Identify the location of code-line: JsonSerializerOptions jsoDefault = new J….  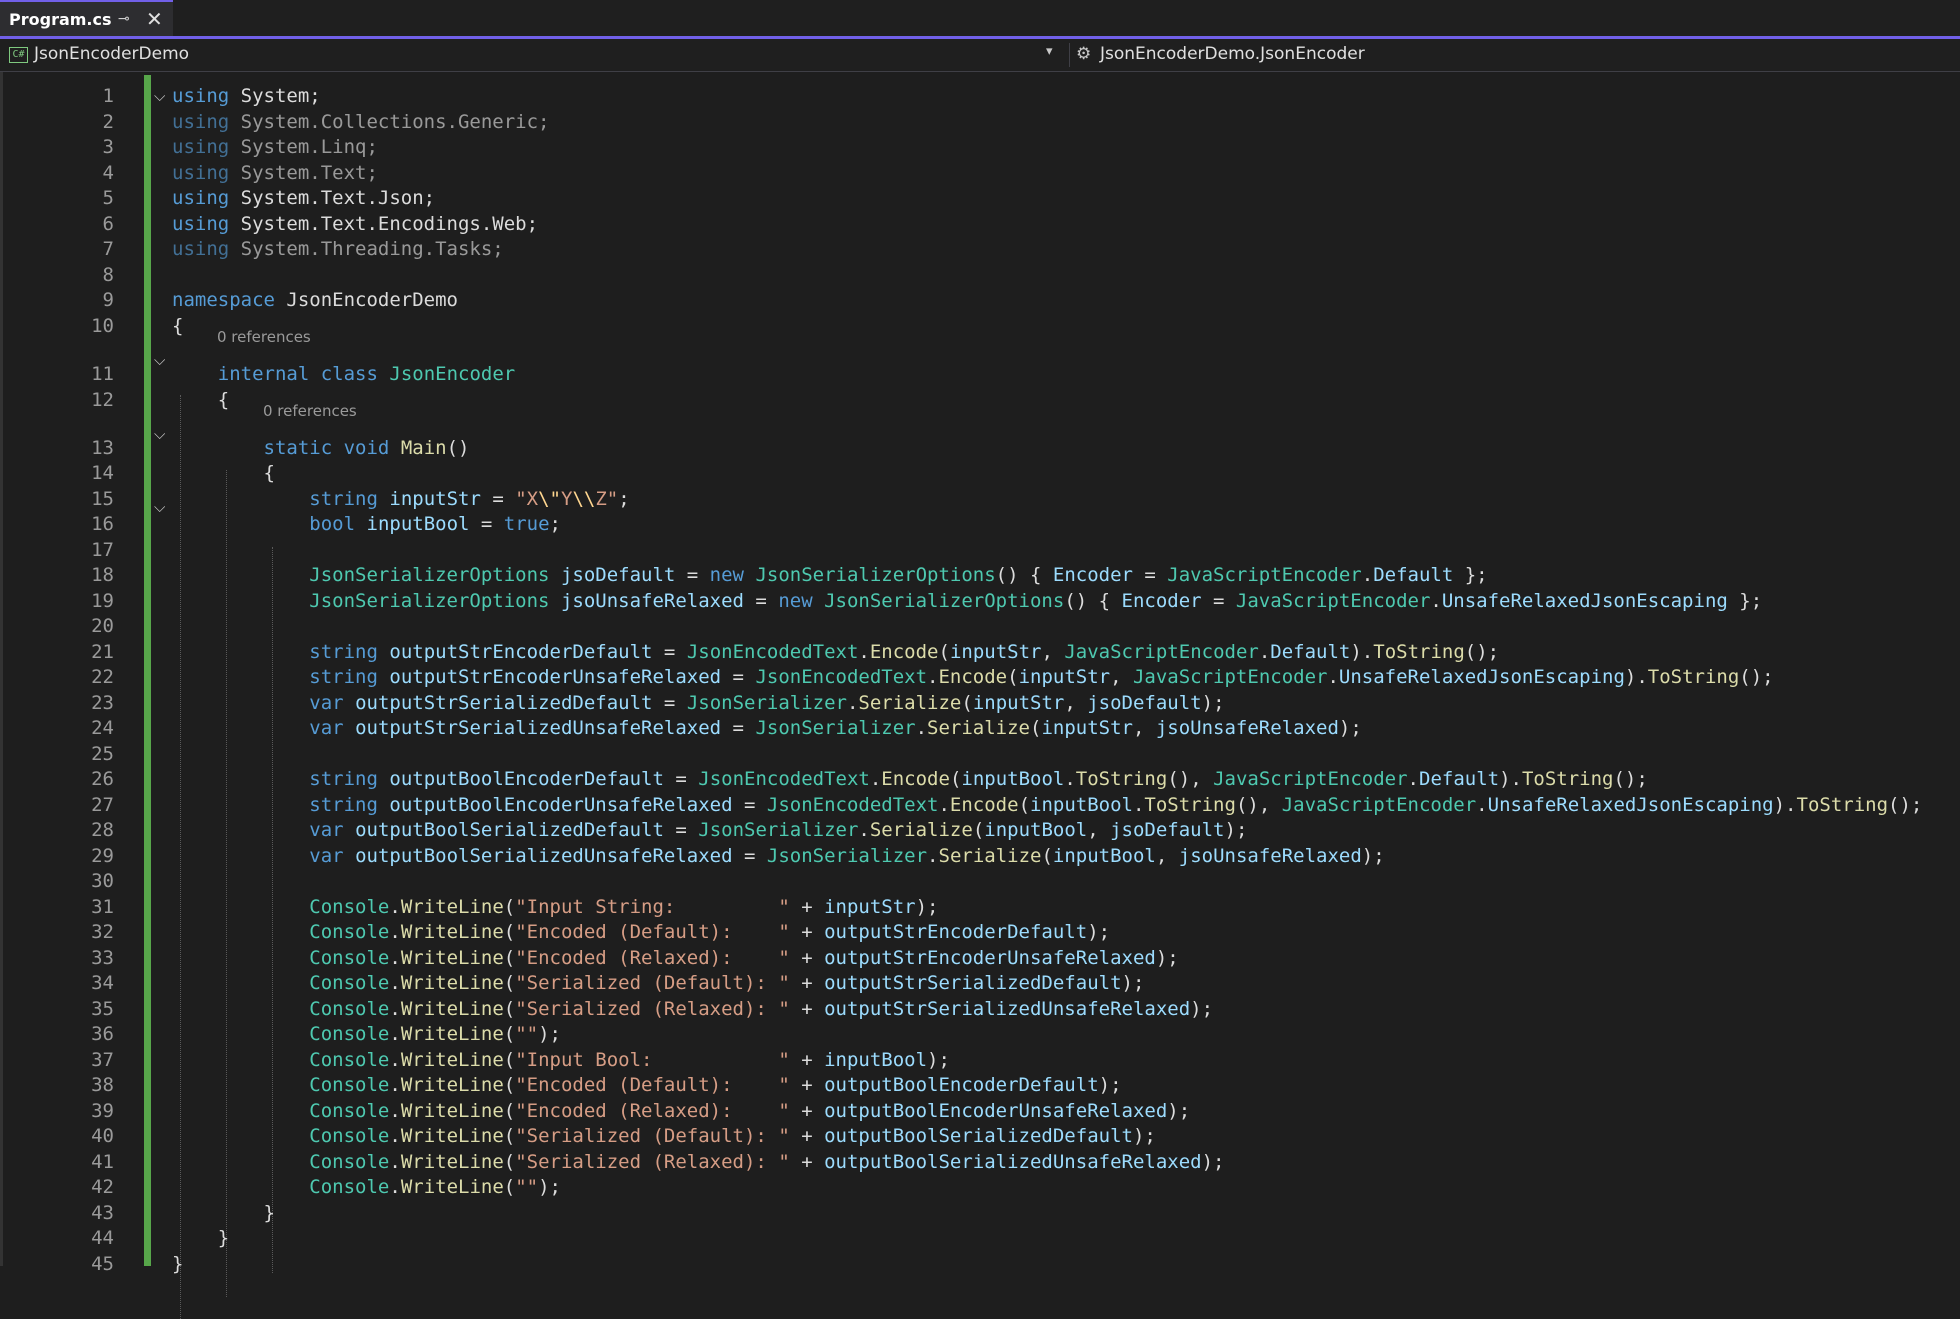
(829, 575).